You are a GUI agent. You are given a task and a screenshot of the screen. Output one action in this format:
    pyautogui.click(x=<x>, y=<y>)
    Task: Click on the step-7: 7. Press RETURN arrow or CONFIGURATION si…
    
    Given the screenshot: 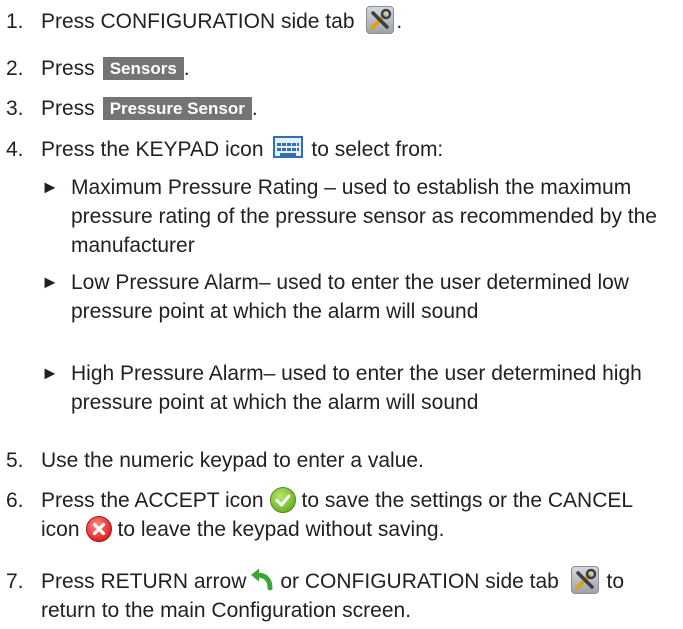 What is the action you would take?
    pyautogui.click(x=344, y=595)
    